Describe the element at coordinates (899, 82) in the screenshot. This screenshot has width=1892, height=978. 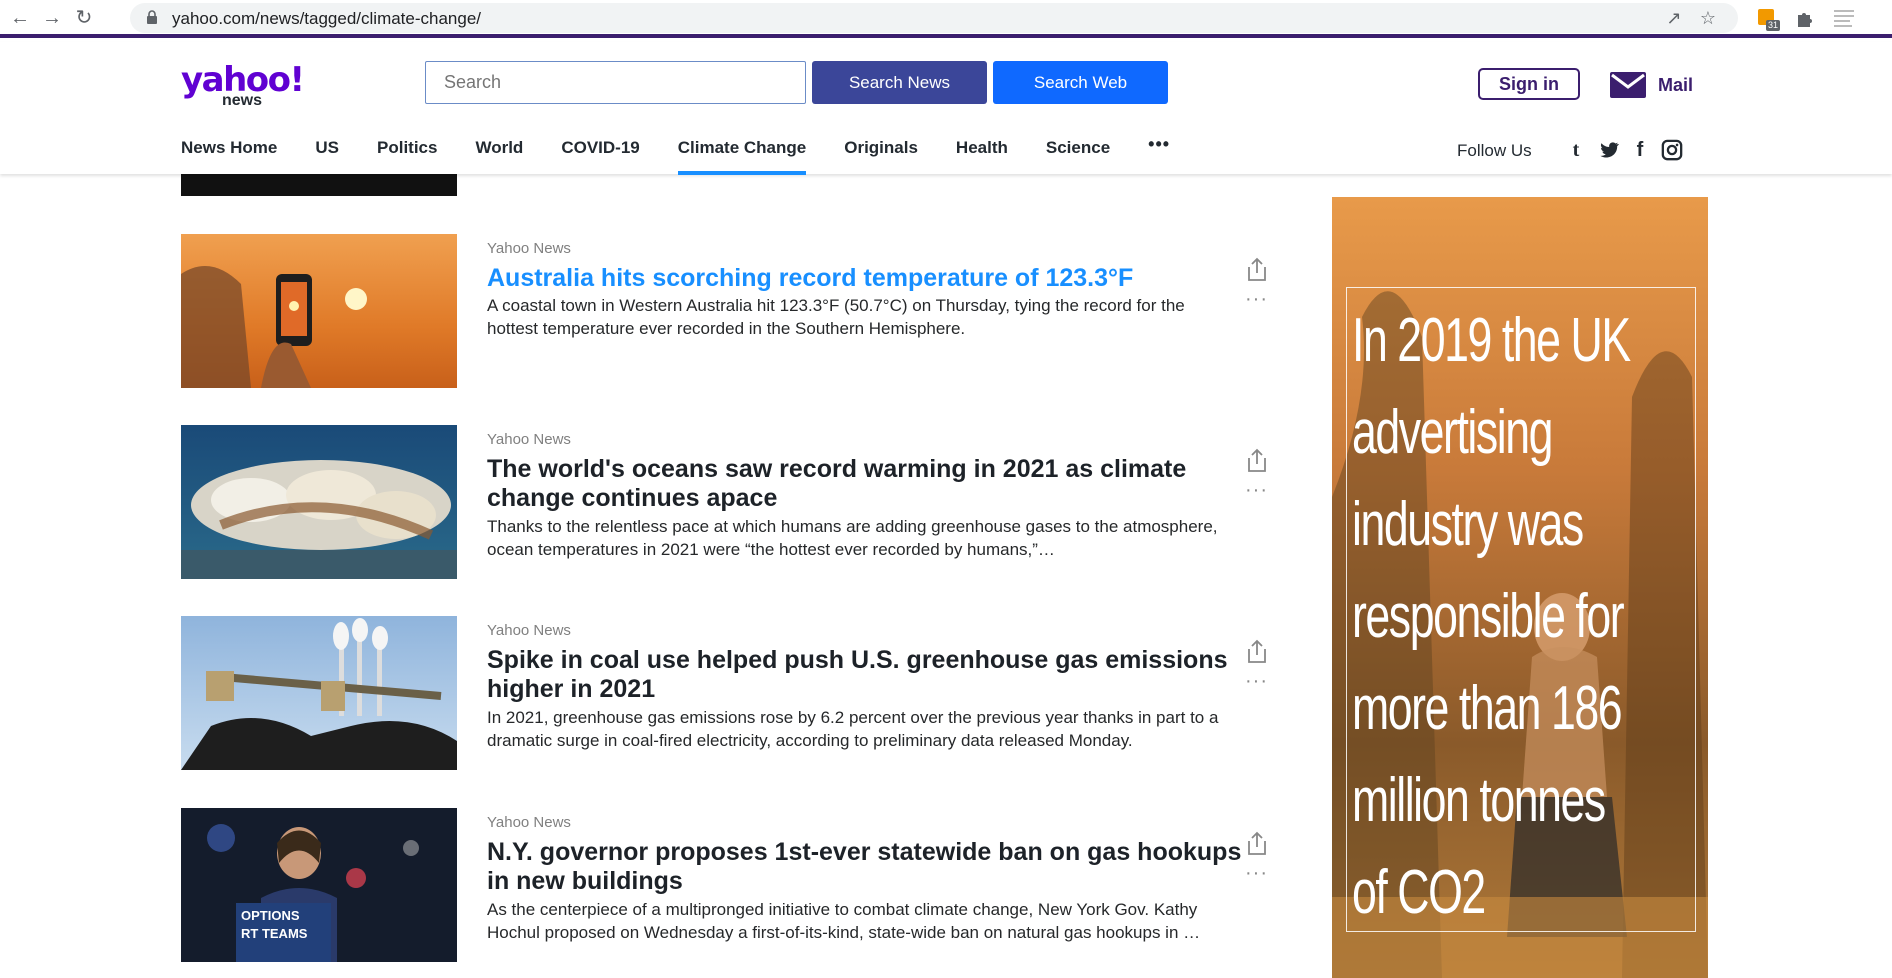
I see `search-news-button: Search News` at that location.